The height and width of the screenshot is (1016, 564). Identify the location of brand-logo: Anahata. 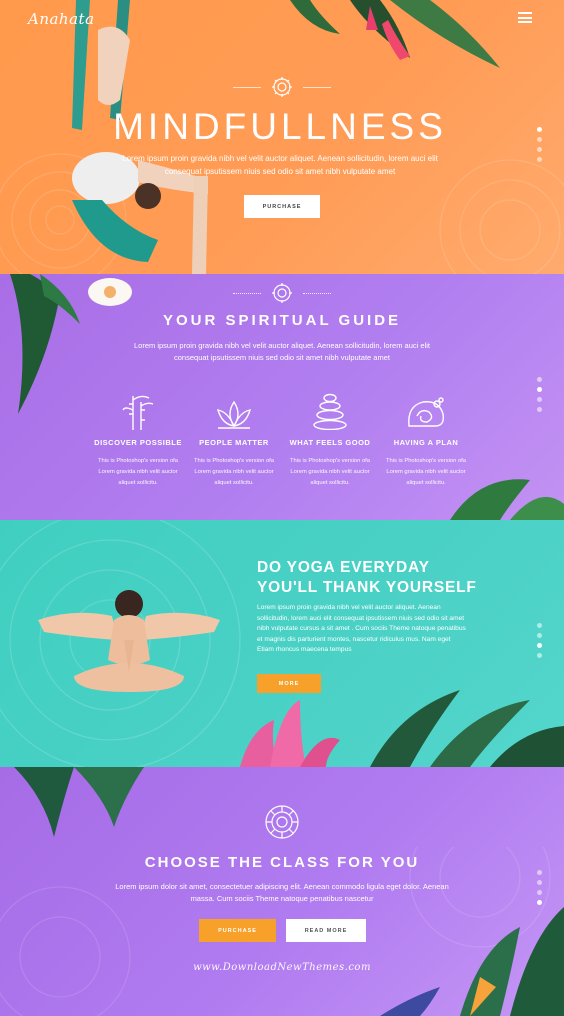
(61, 19).